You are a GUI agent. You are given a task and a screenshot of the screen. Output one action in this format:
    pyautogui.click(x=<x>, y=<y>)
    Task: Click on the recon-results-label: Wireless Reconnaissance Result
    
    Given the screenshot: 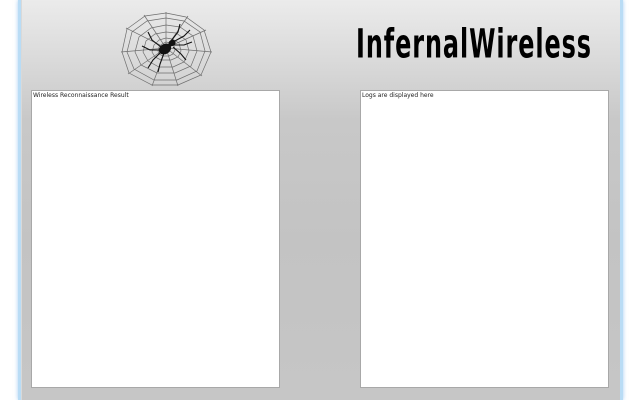 What is the action you would take?
    pyautogui.click(x=81, y=95)
    